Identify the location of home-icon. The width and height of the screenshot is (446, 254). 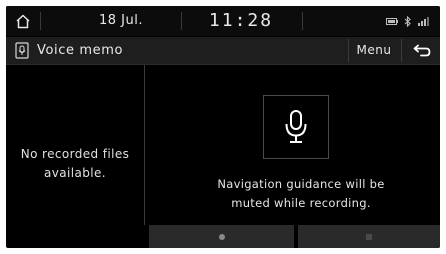
(23, 21).